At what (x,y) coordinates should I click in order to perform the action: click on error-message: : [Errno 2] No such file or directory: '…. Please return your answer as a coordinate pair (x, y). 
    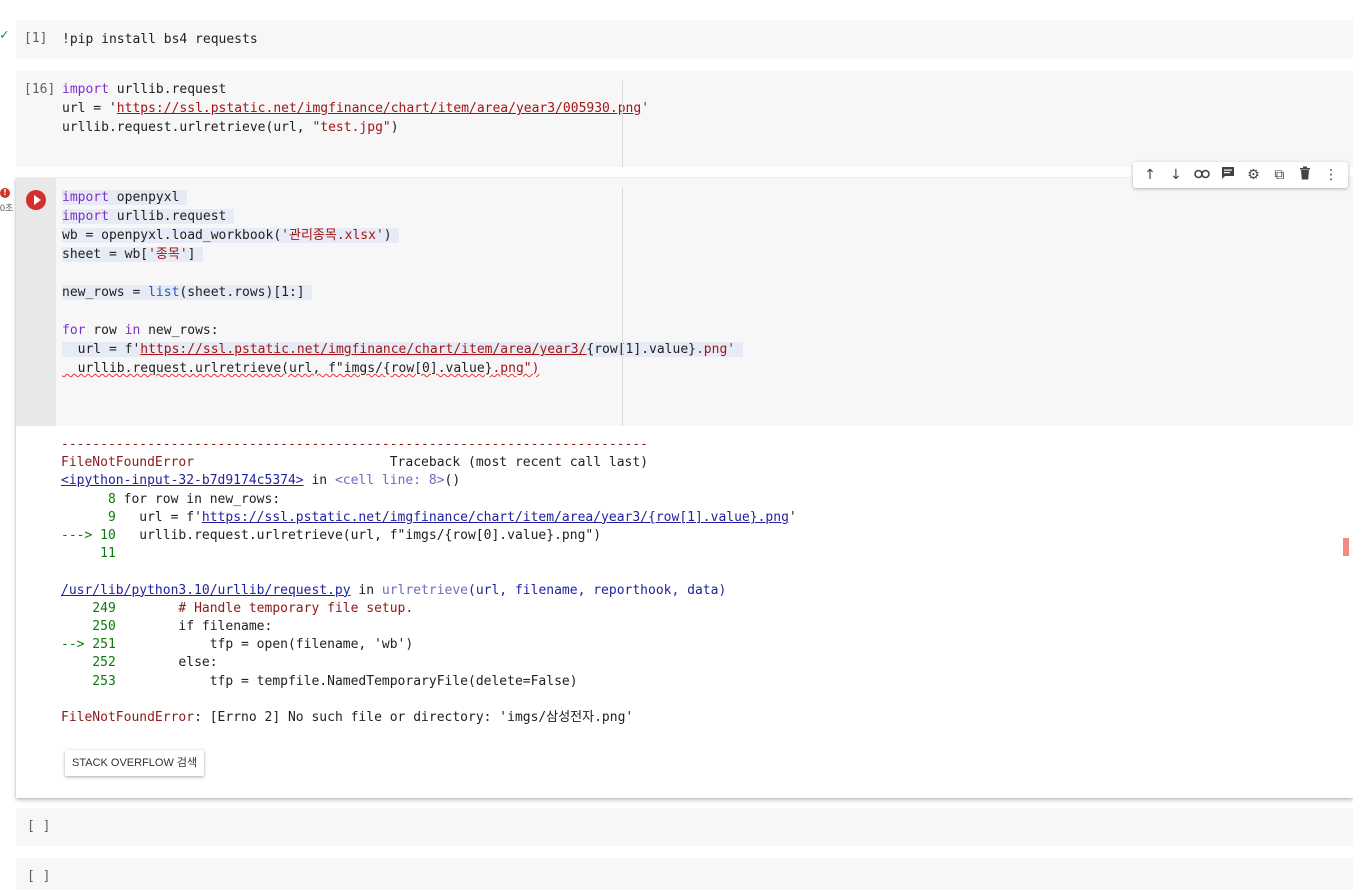
    Looking at the image, I should click on (414, 718).